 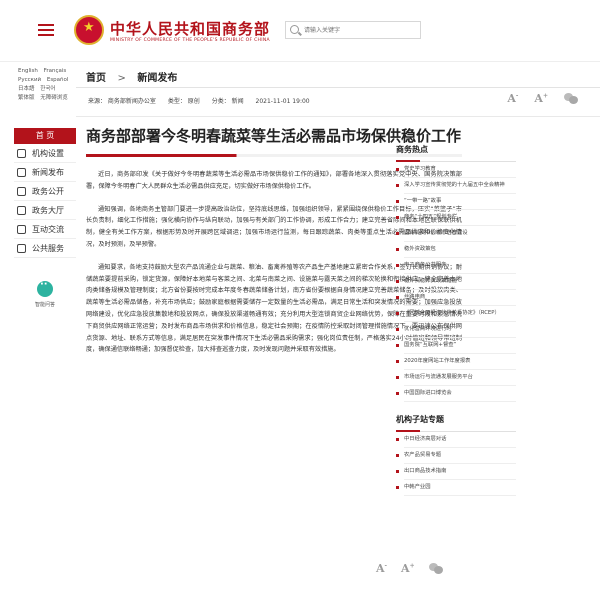 I want to click on sidebar-item-service: 公共服务, so click(x=45, y=248).